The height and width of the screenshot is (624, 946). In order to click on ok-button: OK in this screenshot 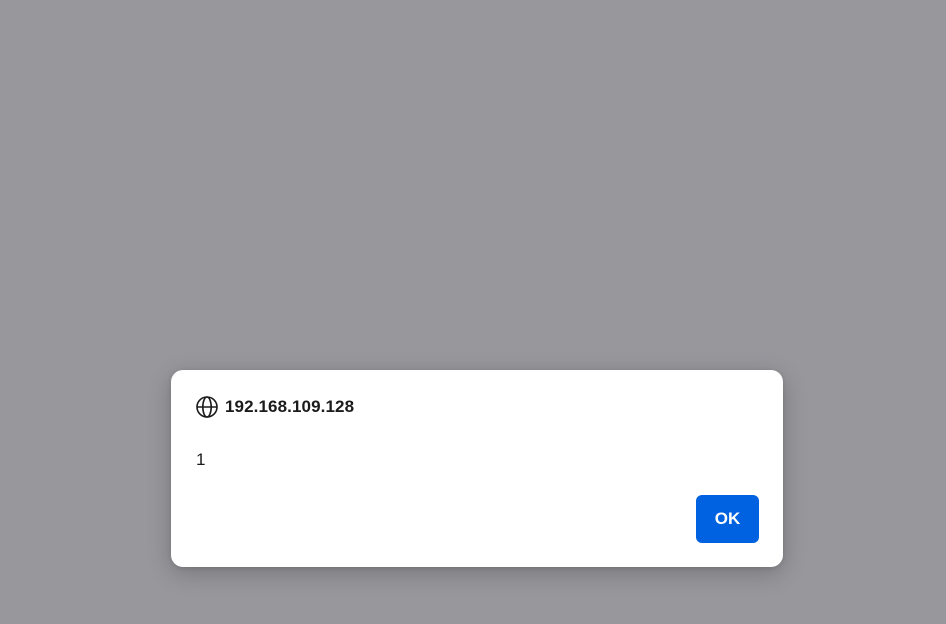, I will do `click(727, 519)`.